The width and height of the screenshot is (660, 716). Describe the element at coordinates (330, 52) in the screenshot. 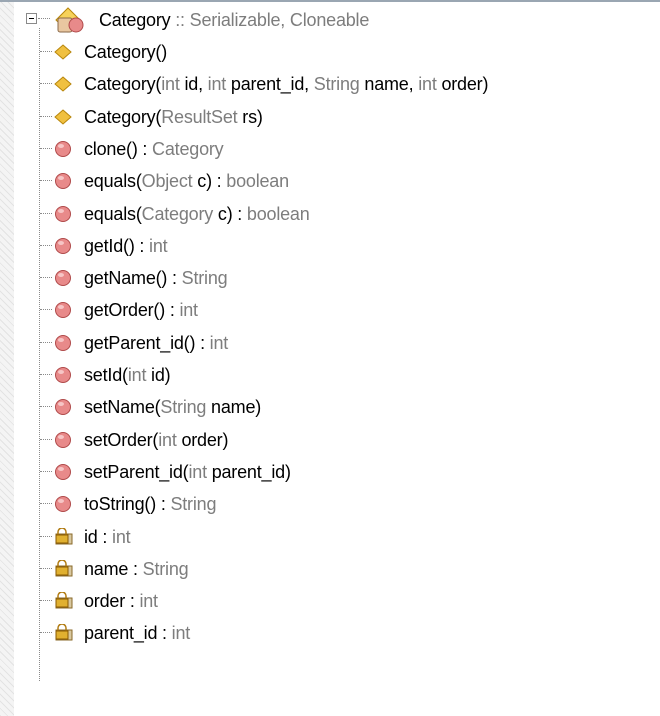

I see `constructor-node: Category()` at that location.